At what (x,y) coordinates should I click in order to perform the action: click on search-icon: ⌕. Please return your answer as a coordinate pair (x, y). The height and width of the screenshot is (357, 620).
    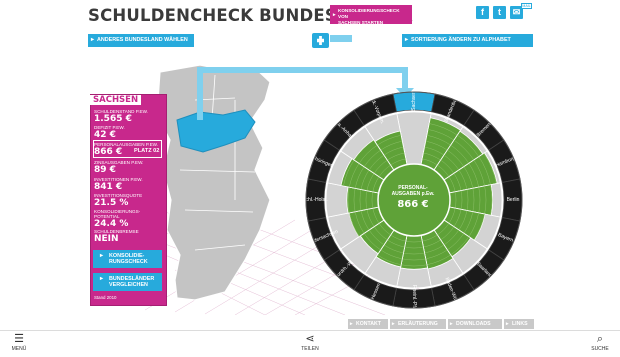
    Looking at the image, I should click on (600, 339).